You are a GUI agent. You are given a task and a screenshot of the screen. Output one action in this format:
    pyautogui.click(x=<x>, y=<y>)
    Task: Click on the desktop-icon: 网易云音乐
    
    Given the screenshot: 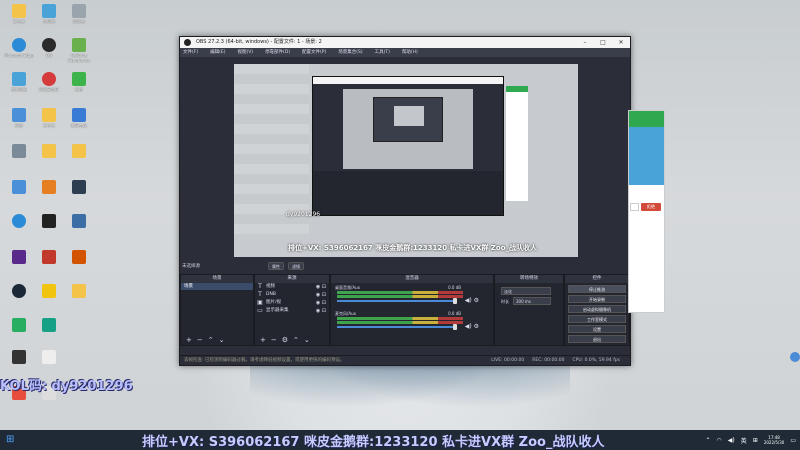 What is the action you would take?
    pyautogui.click(x=49, y=87)
    